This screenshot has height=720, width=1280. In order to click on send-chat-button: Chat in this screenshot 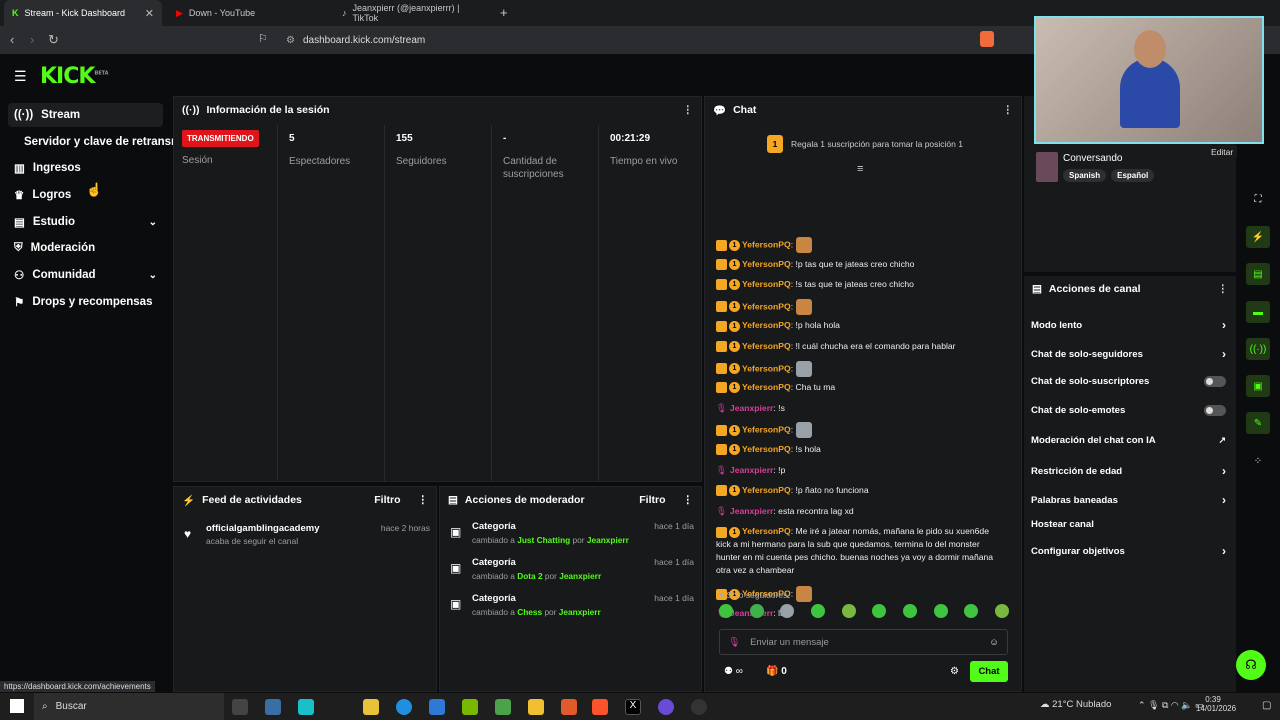, I will do `click(989, 671)`.